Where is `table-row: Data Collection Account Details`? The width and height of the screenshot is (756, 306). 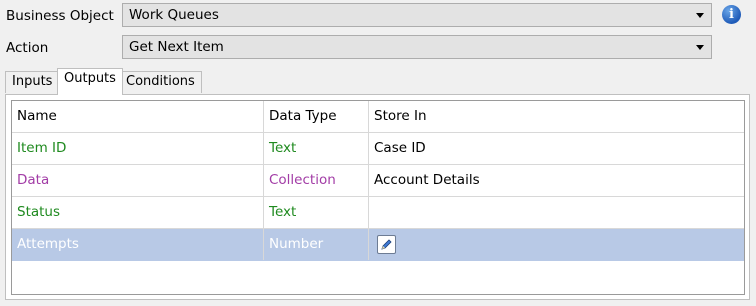 table-row: Data Collection Account Details is located at coordinates (378, 181).